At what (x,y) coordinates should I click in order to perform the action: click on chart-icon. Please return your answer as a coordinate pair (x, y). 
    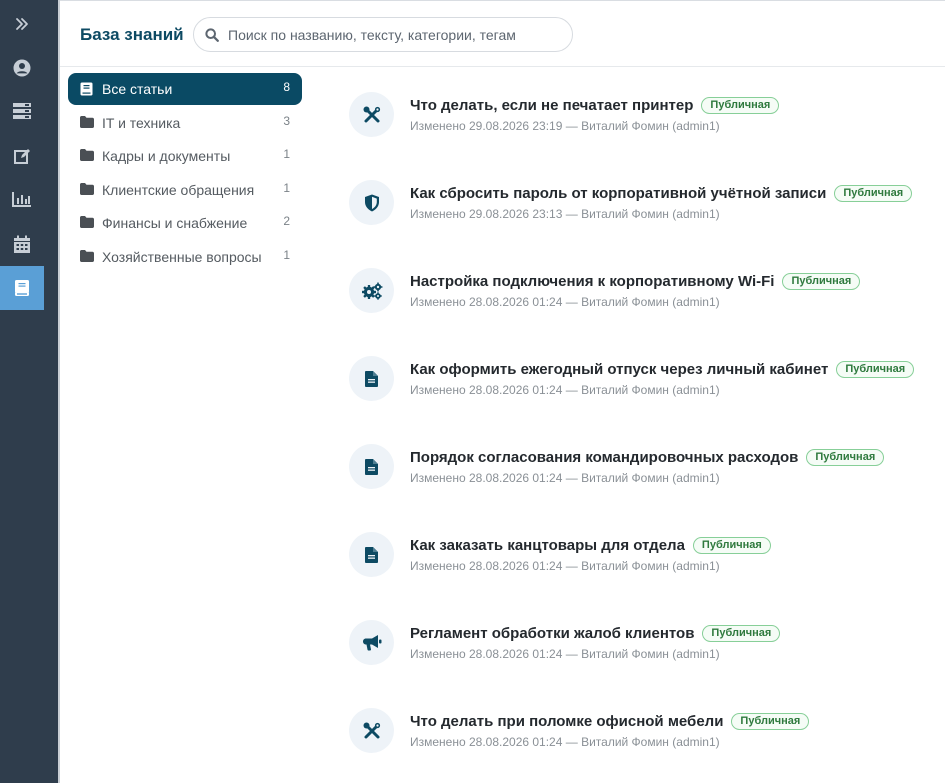
    Looking at the image, I should click on (22, 199).